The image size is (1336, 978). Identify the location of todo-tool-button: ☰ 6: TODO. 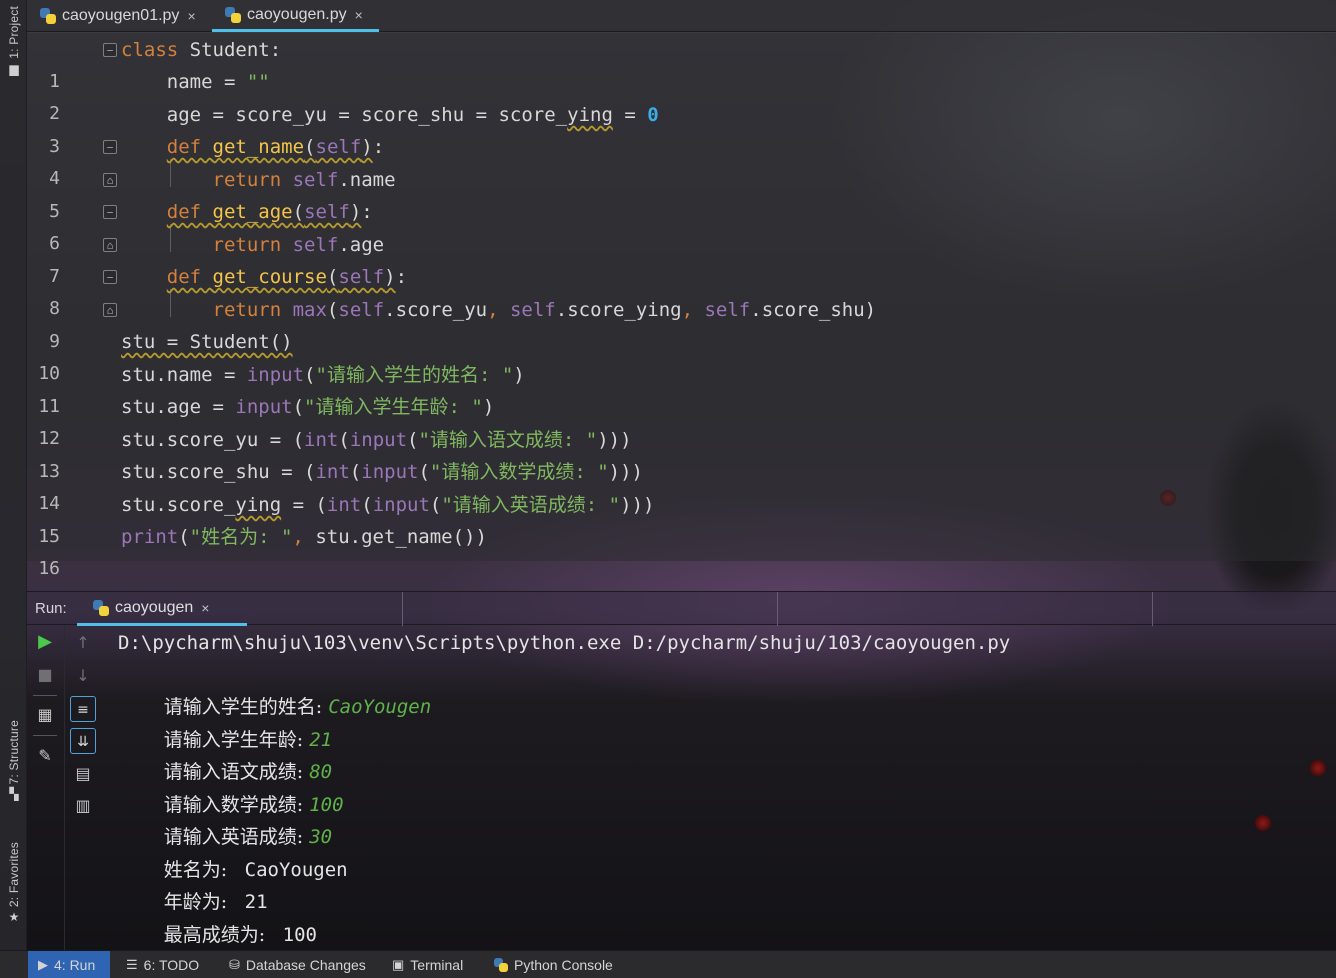
(162, 964).